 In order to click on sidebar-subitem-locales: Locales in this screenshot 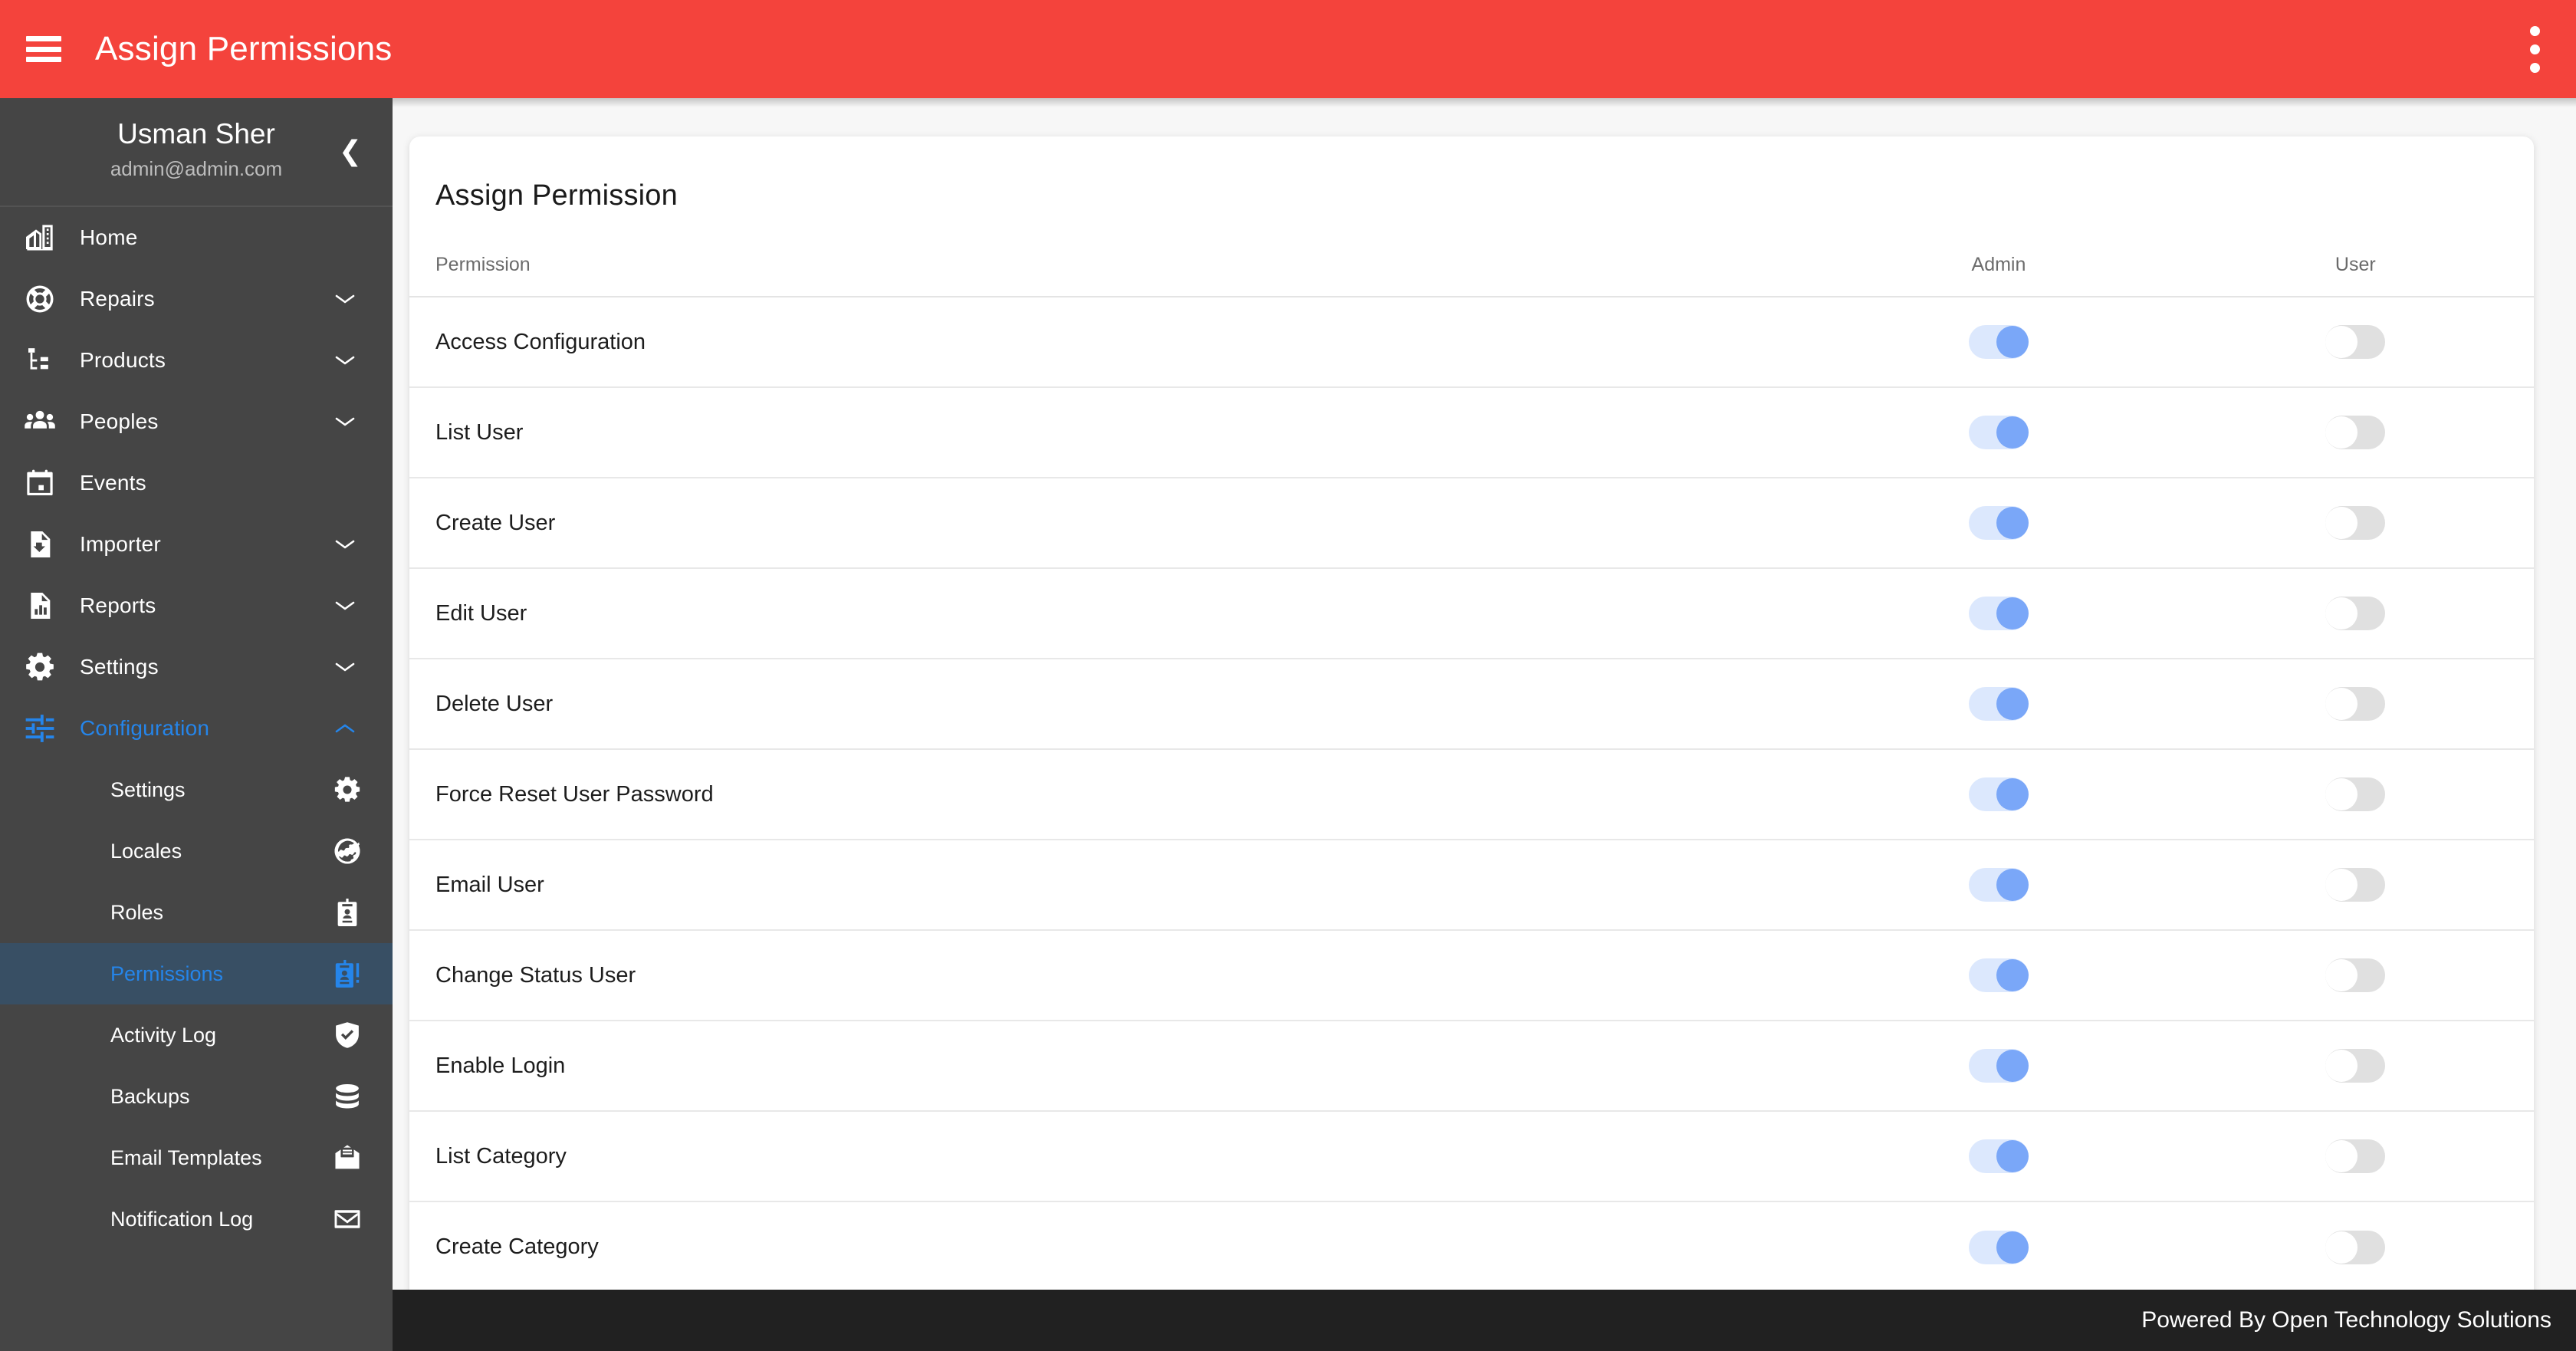, I will do `click(196, 851)`.